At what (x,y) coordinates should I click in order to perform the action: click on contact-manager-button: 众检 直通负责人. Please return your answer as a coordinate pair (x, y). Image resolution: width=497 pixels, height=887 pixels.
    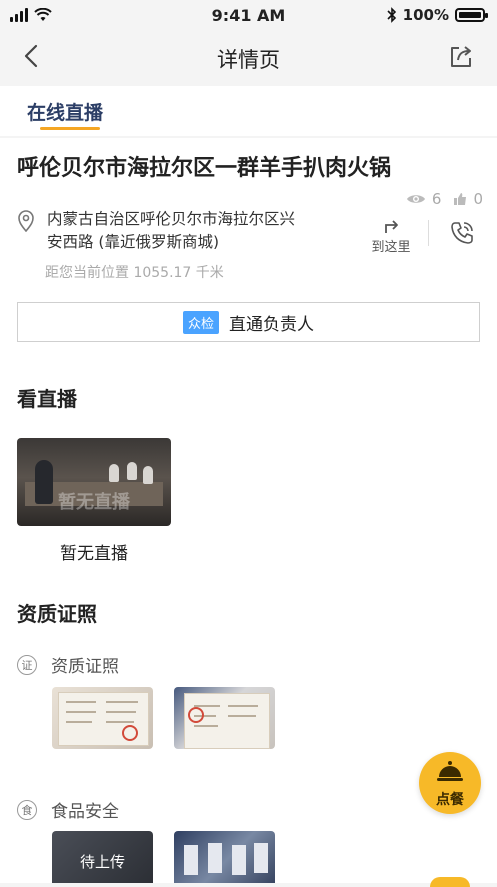
    Looking at the image, I should click on (248, 322).